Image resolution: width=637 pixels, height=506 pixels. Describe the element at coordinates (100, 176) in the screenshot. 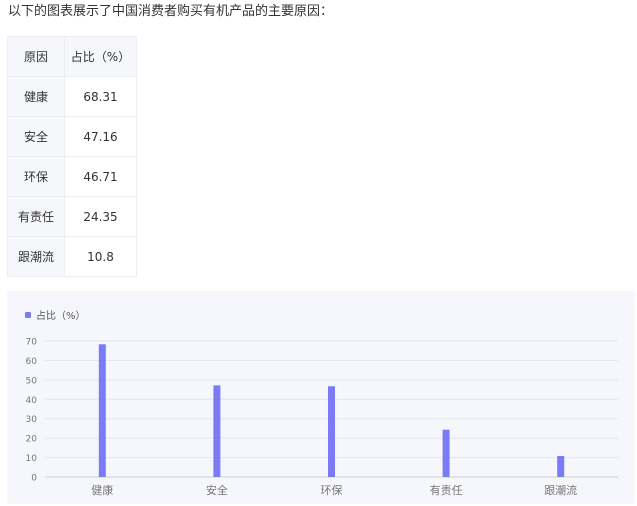

I see `row-value: 46.71` at that location.